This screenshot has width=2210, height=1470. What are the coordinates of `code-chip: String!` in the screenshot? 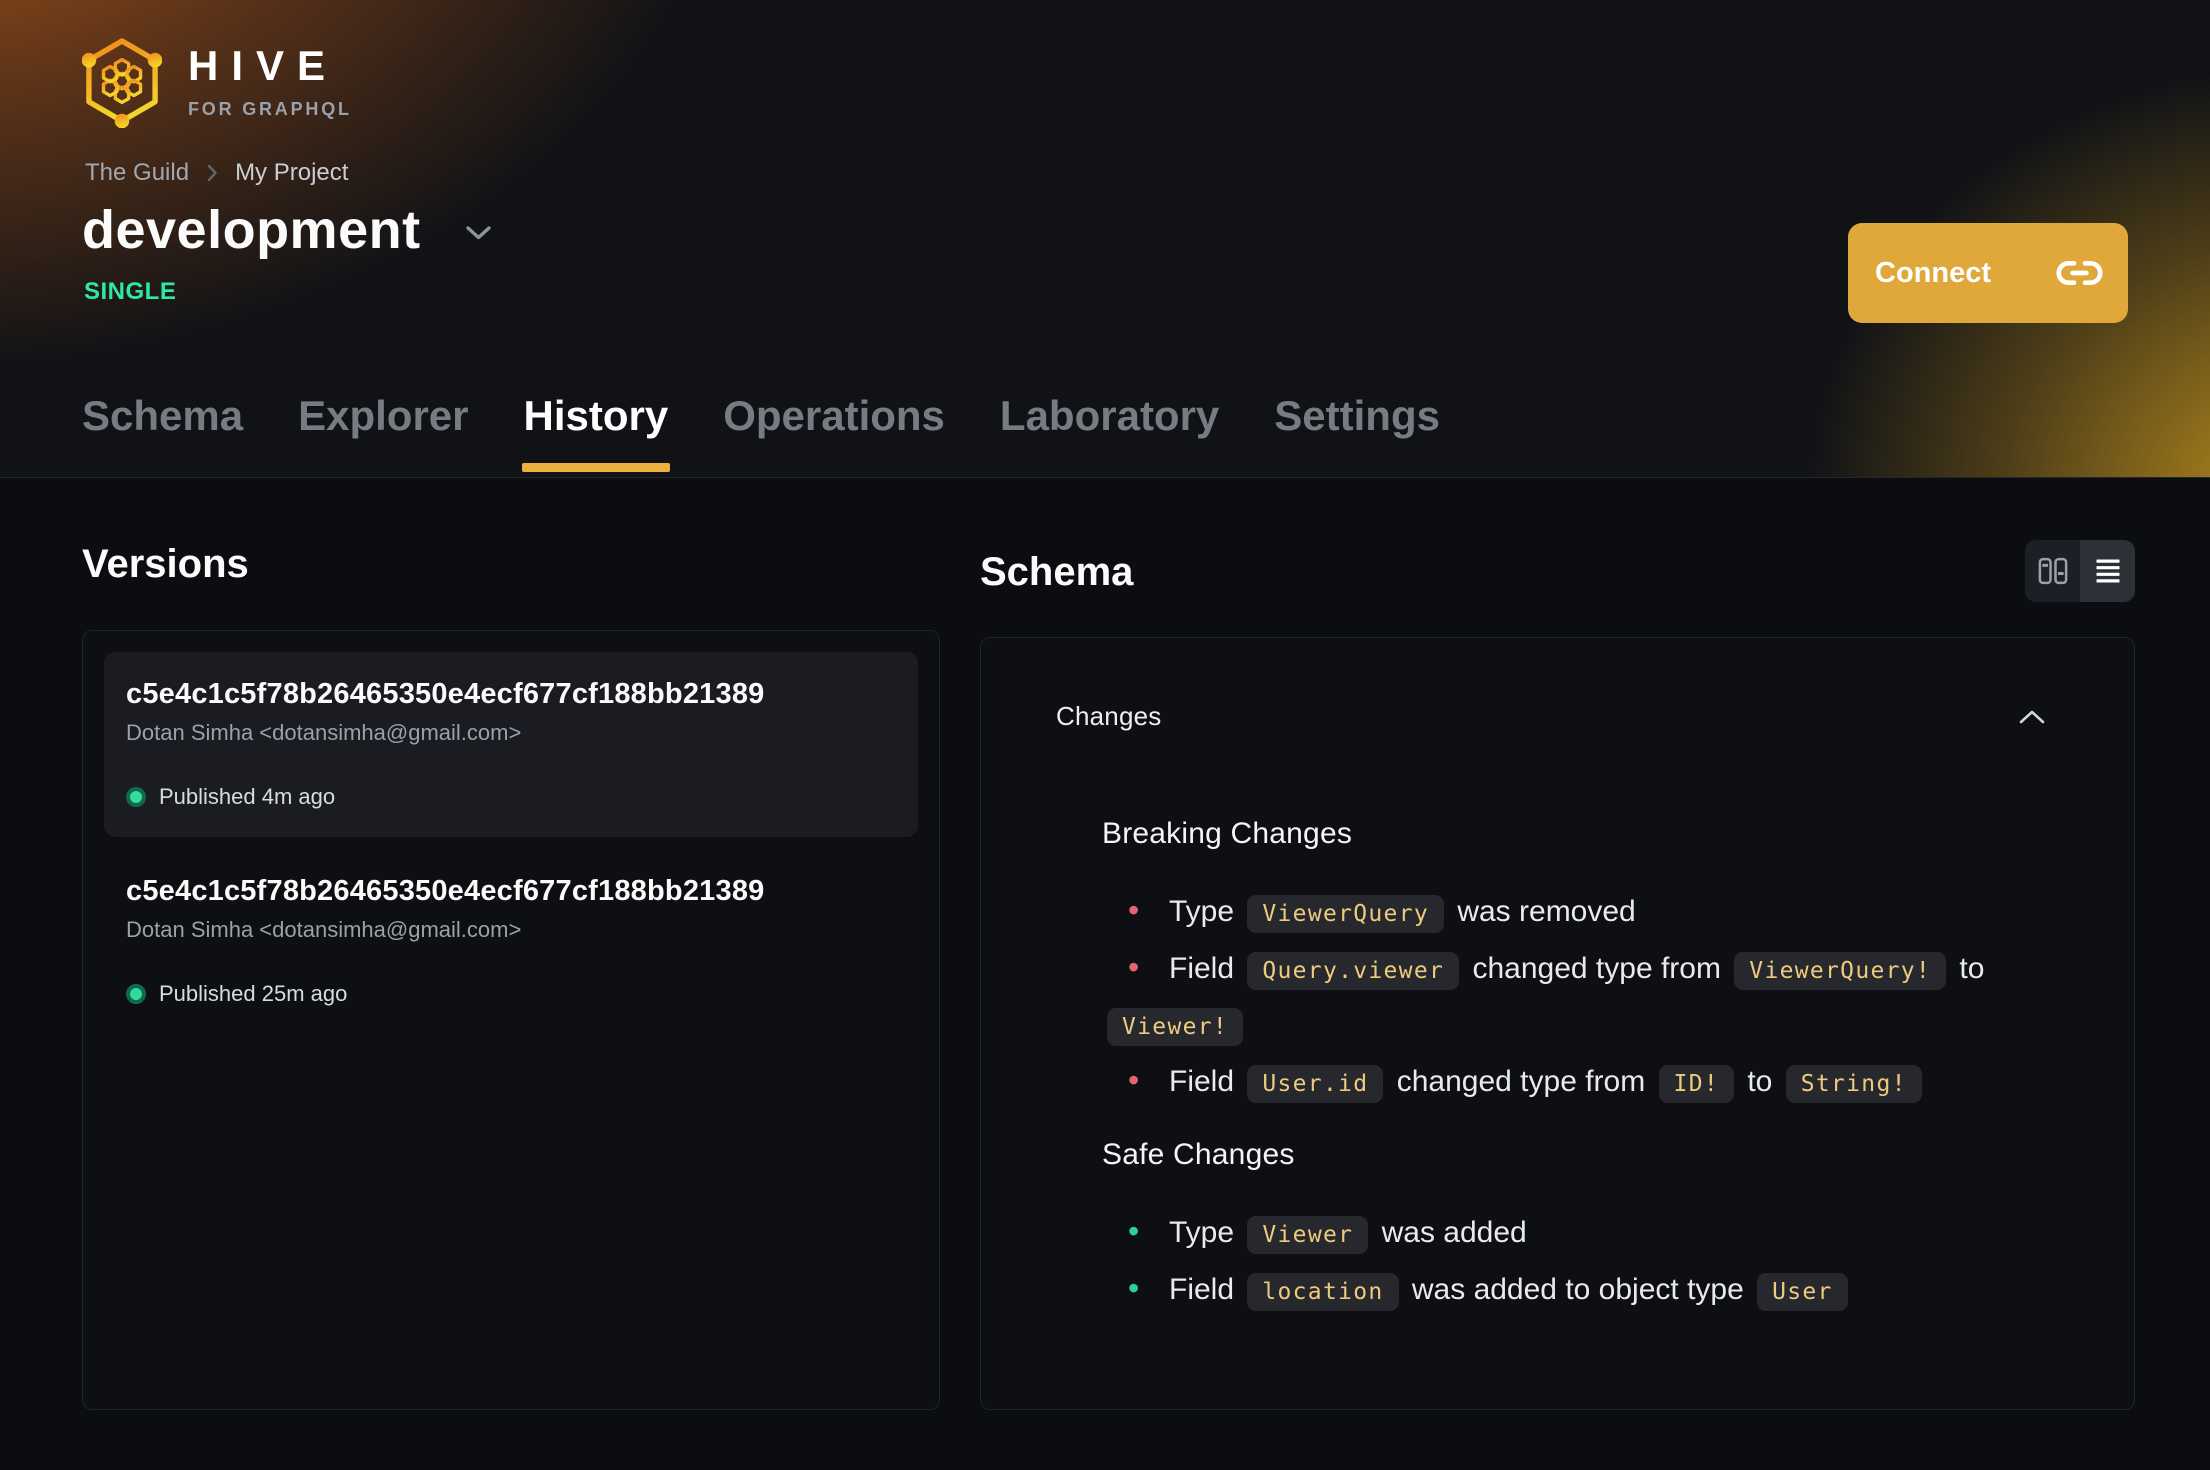 It's located at (1853, 1084).